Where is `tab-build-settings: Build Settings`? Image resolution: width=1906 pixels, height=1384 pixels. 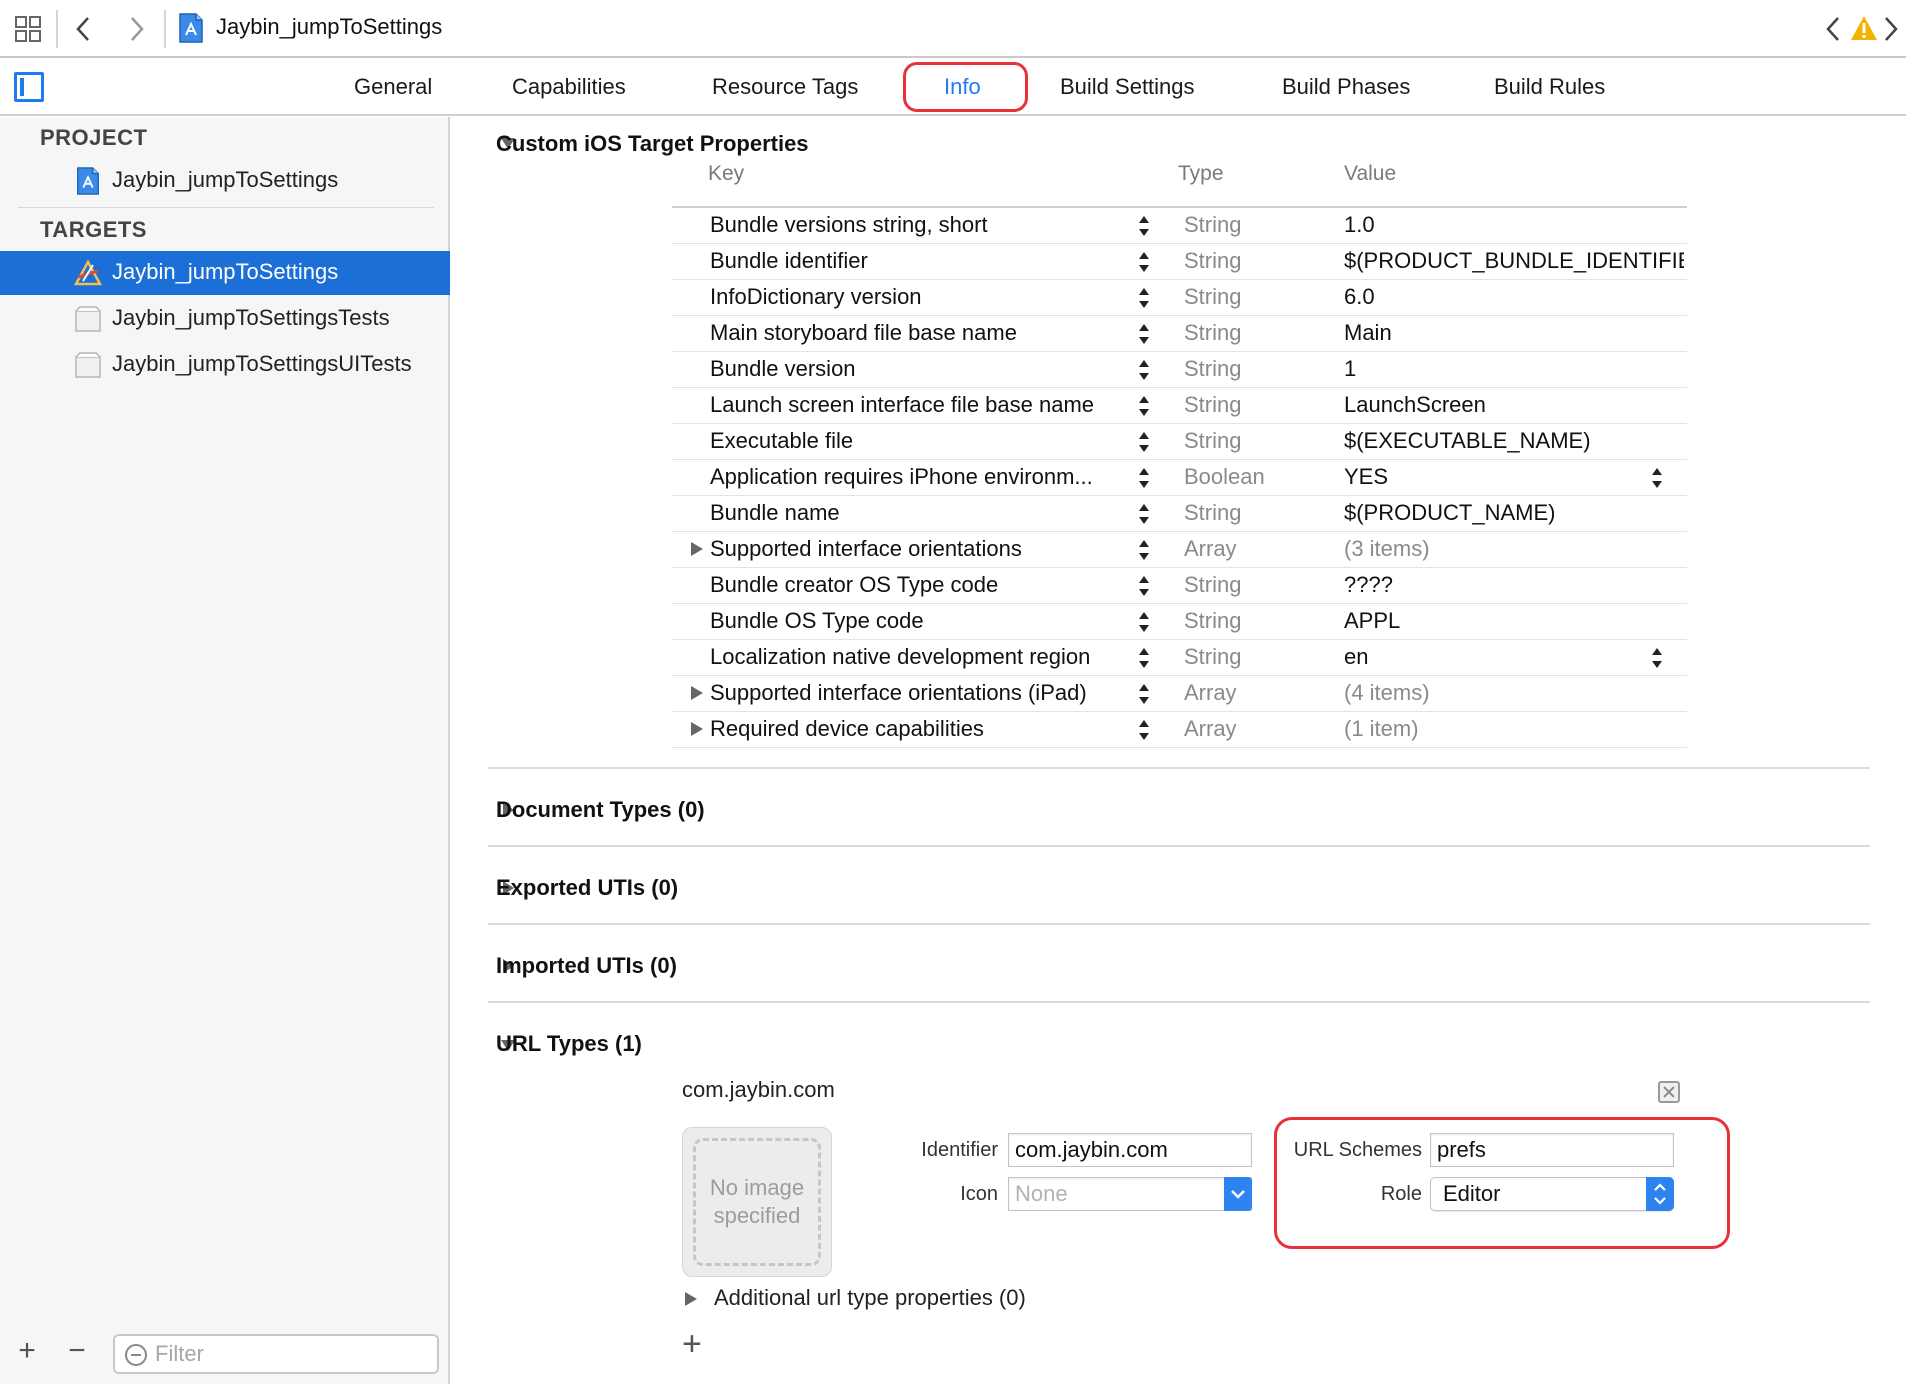 tab-build-settings: Build Settings is located at coordinates (1127, 87).